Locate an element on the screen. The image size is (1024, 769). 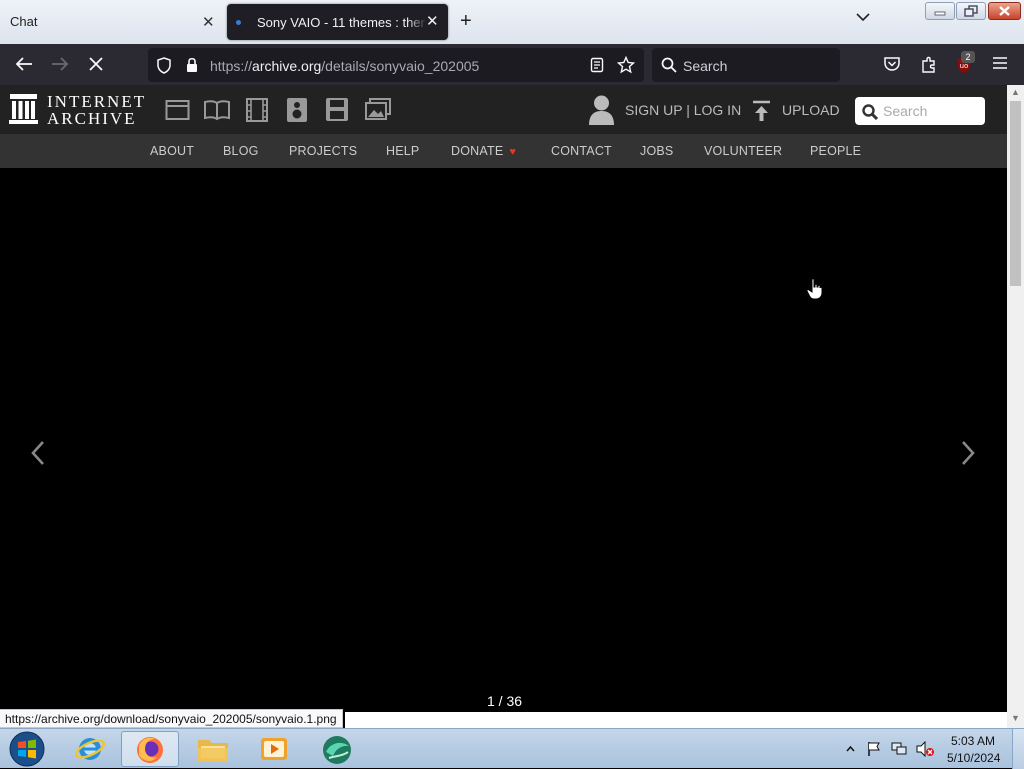
ia-logo-text: INTERNET ARCHIVE is located at coordinates (96, 110).